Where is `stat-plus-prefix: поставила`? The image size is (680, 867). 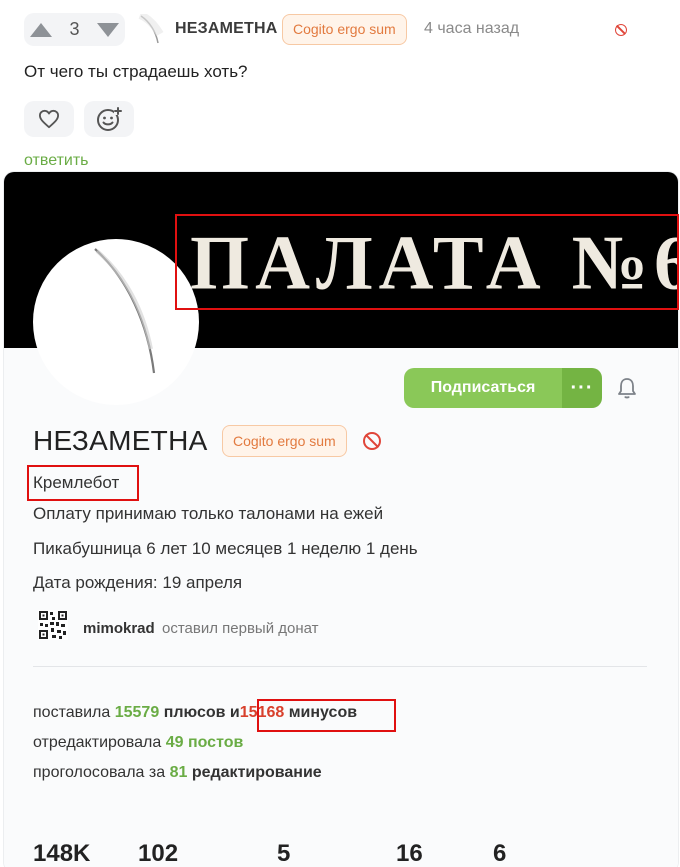
stat-plus-prefix: поставила is located at coordinates (72, 712).